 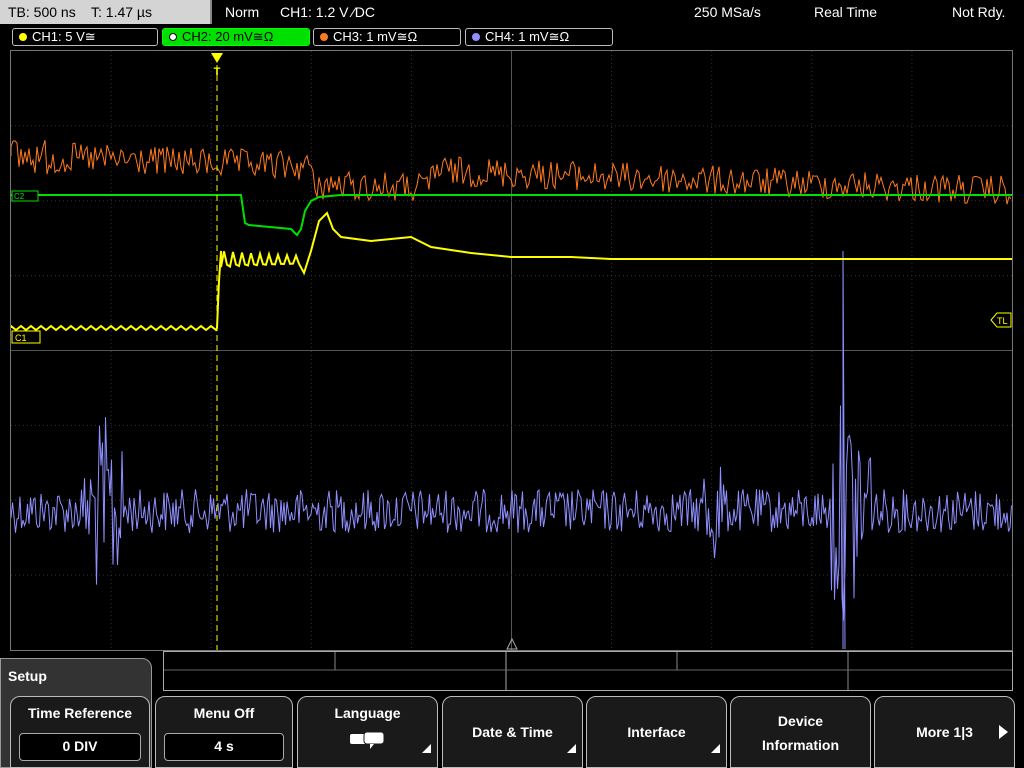 I want to click on date-time-label: Date & Time, so click(x=512, y=732).